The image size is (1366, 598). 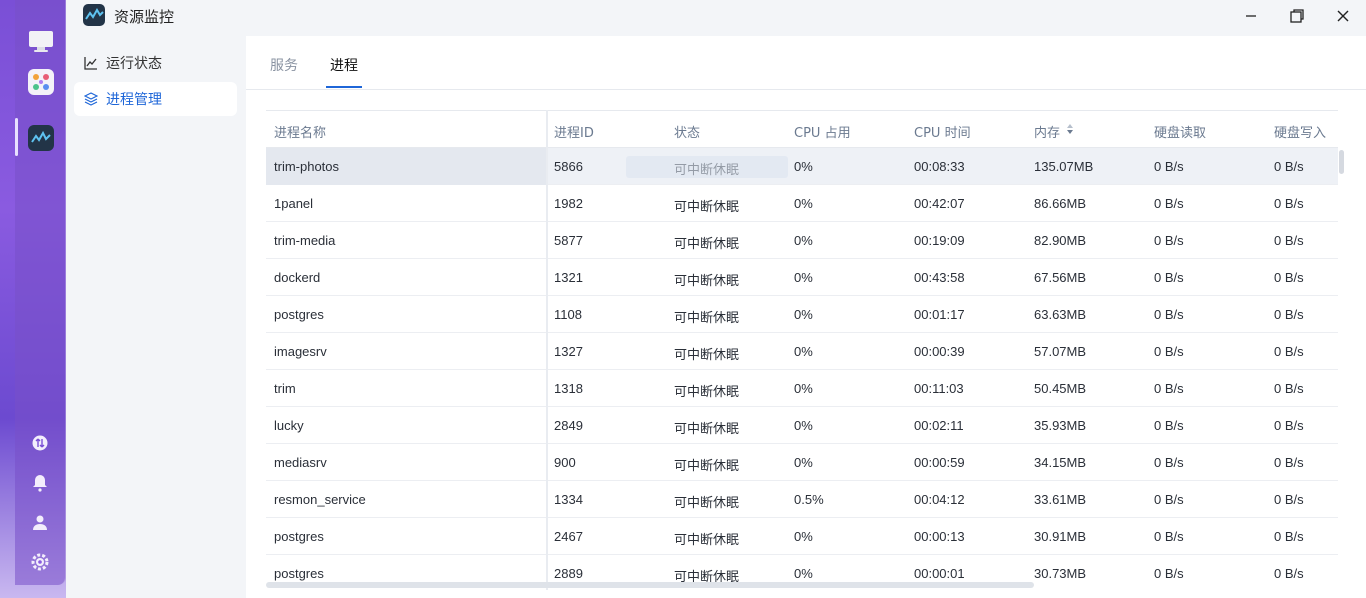 I want to click on column-header-cpu-usage: CPU 占用, so click(x=822, y=131).